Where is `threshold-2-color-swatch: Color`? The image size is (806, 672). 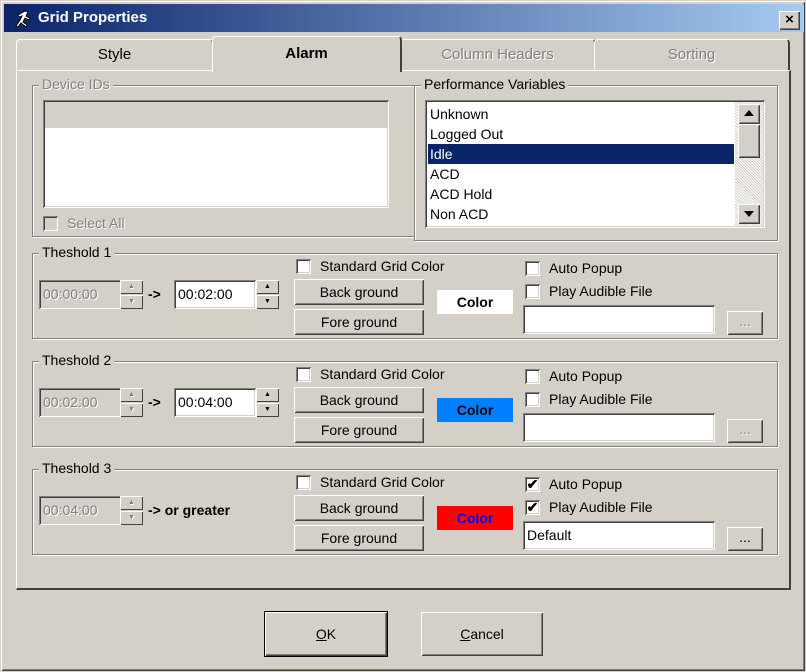
threshold-2-color-swatch: Color is located at coordinates (475, 410).